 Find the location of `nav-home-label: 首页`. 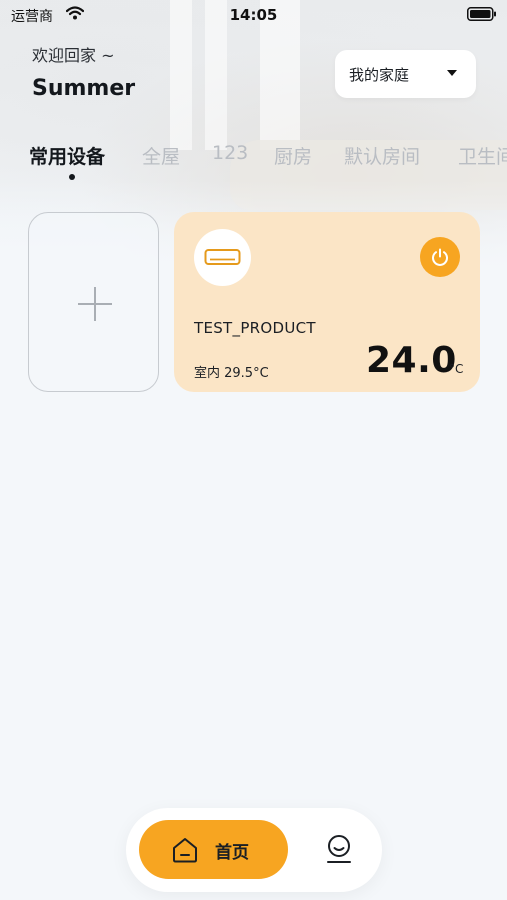

nav-home-label: 首页 is located at coordinates (232, 853).